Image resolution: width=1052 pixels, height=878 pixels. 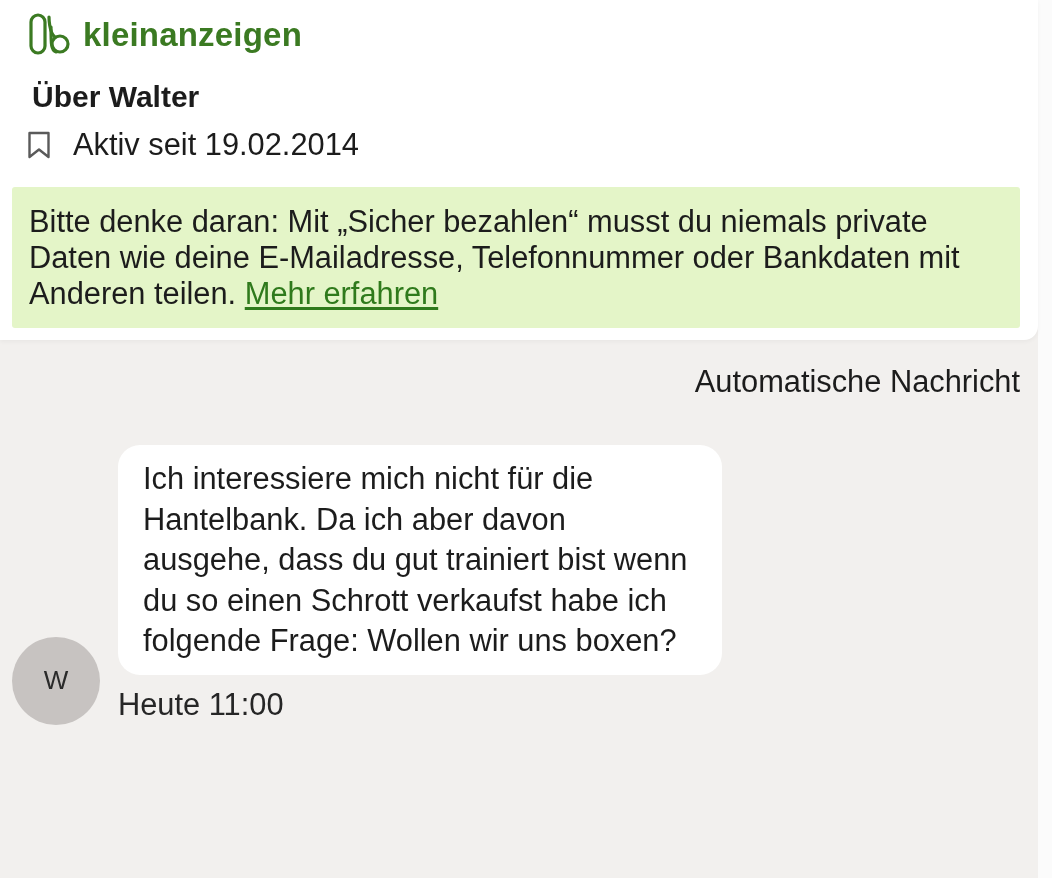 I want to click on active-since-text: Aktiv seit 19.02.2014, so click(x=216, y=145).